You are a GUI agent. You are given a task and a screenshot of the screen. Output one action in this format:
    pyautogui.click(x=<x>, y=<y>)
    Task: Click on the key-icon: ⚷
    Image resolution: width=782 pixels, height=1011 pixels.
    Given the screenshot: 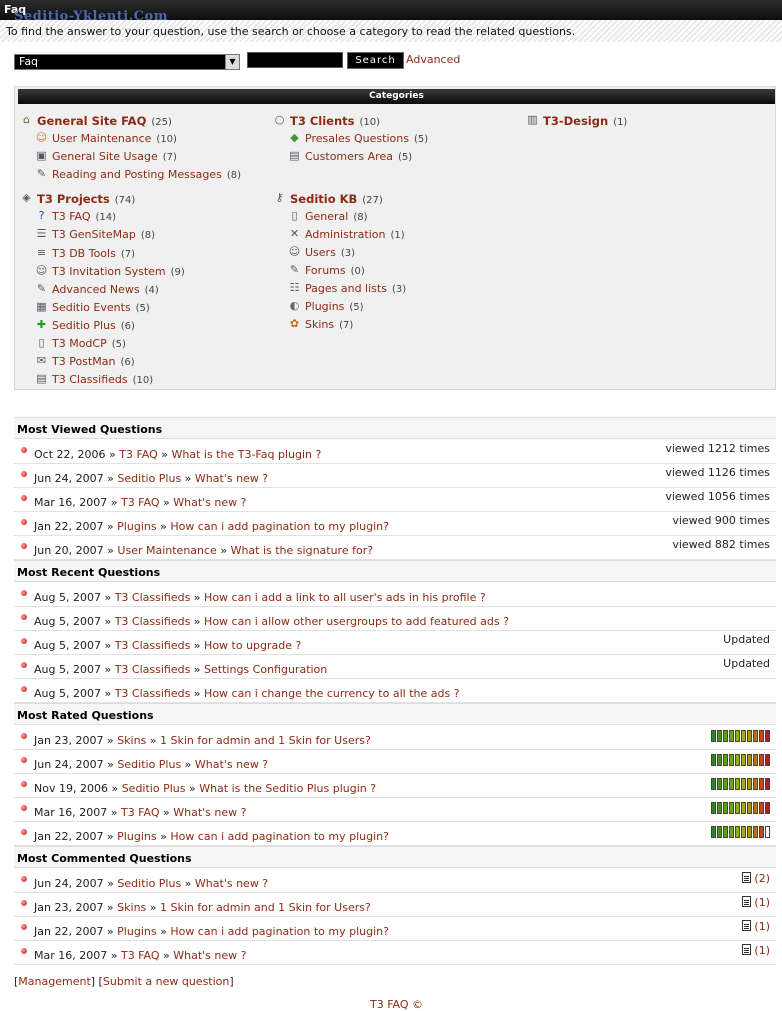 What is the action you would take?
    pyautogui.click(x=279, y=197)
    